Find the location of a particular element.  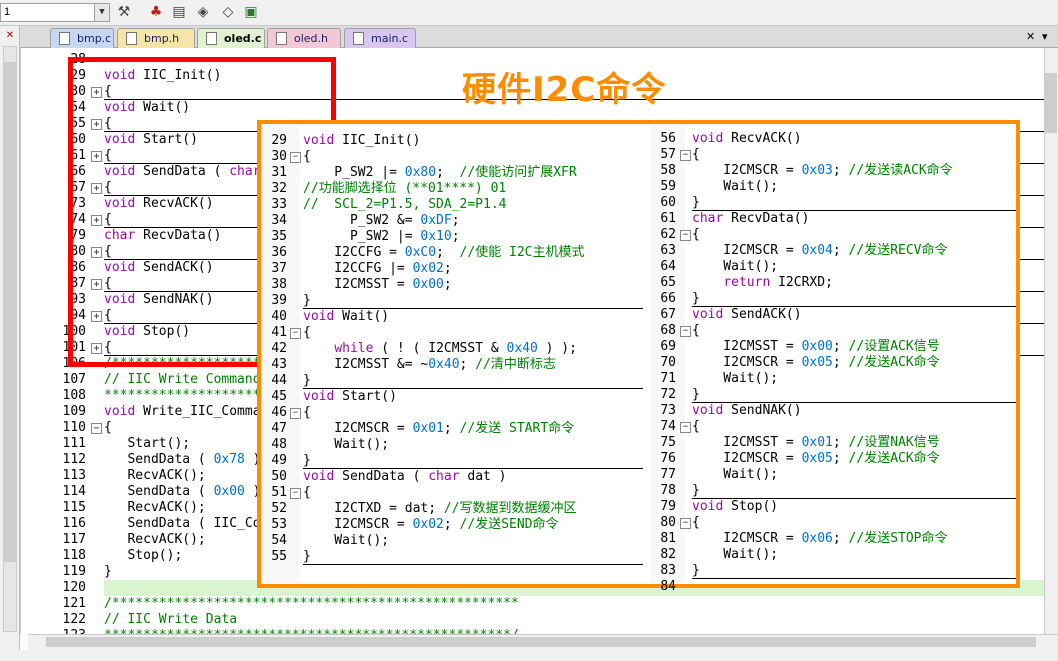

code-line: char RecvData() is located at coordinates (750, 219).